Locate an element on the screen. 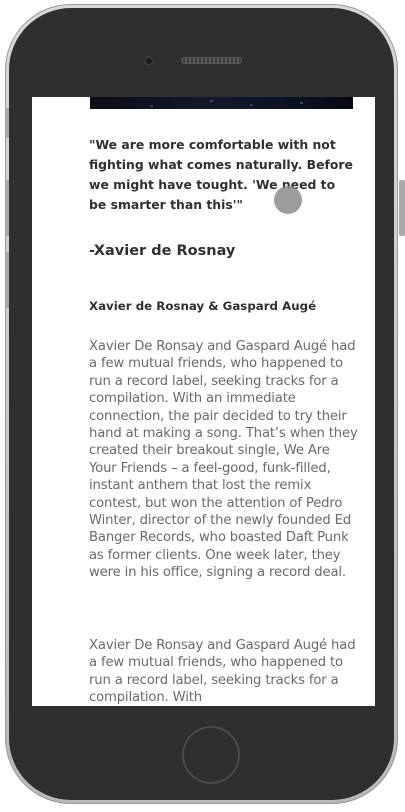 The width and height of the screenshot is (405, 812). earpiece-speaker is located at coordinates (211, 60).